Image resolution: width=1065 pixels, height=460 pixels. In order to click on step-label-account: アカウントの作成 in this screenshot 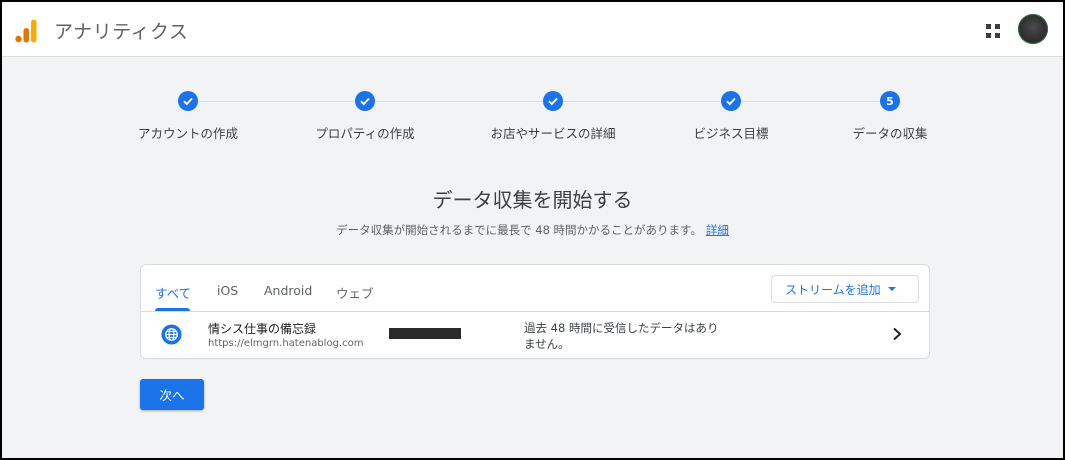, I will do `click(188, 133)`.